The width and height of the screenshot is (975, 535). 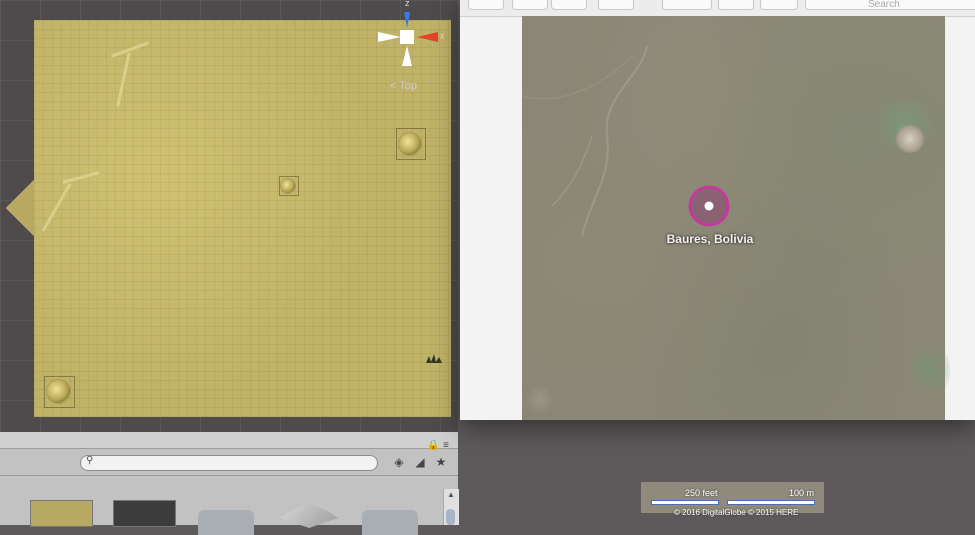 I want to click on gizmo-z-cone, so click(x=407, y=20).